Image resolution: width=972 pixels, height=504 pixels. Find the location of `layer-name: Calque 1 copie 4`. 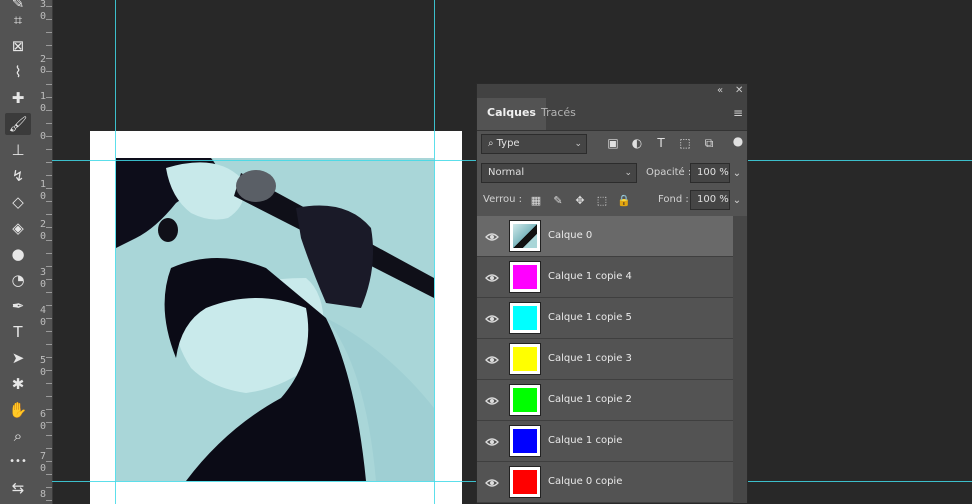

layer-name: Calque 1 copie 4 is located at coordinates (590, 276).